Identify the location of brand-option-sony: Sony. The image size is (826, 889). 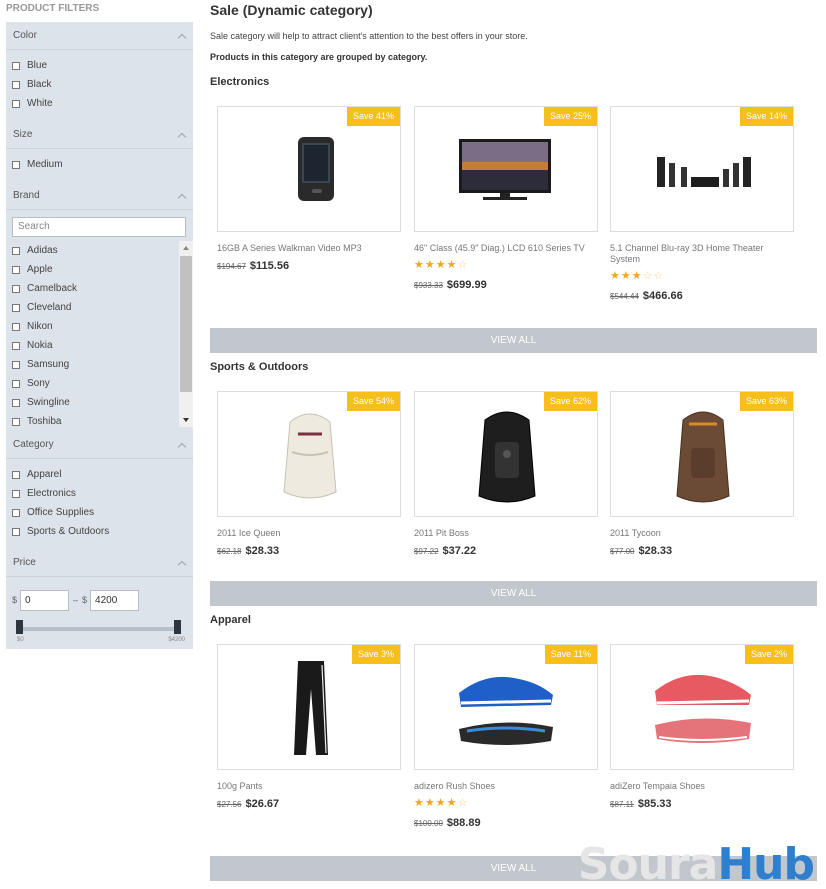
(102, 383).